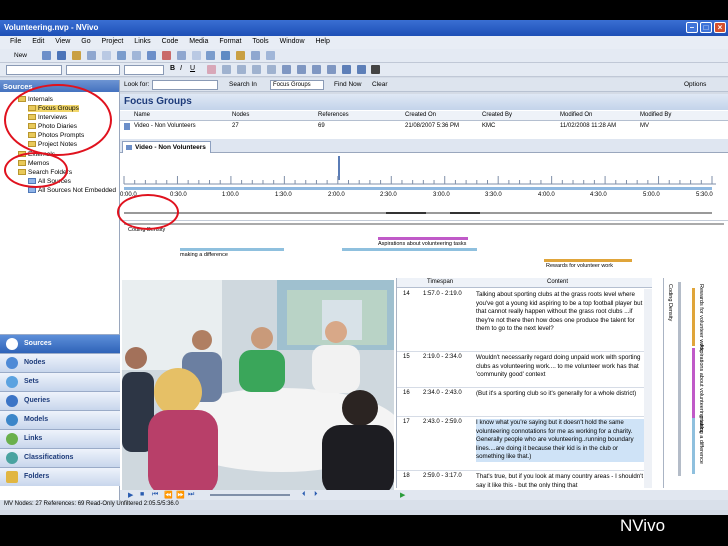 This screenshot has width=728, height=546. Describe the element at coordinates (166, 55) in the screenshot. I see `delete-icon` at that location.